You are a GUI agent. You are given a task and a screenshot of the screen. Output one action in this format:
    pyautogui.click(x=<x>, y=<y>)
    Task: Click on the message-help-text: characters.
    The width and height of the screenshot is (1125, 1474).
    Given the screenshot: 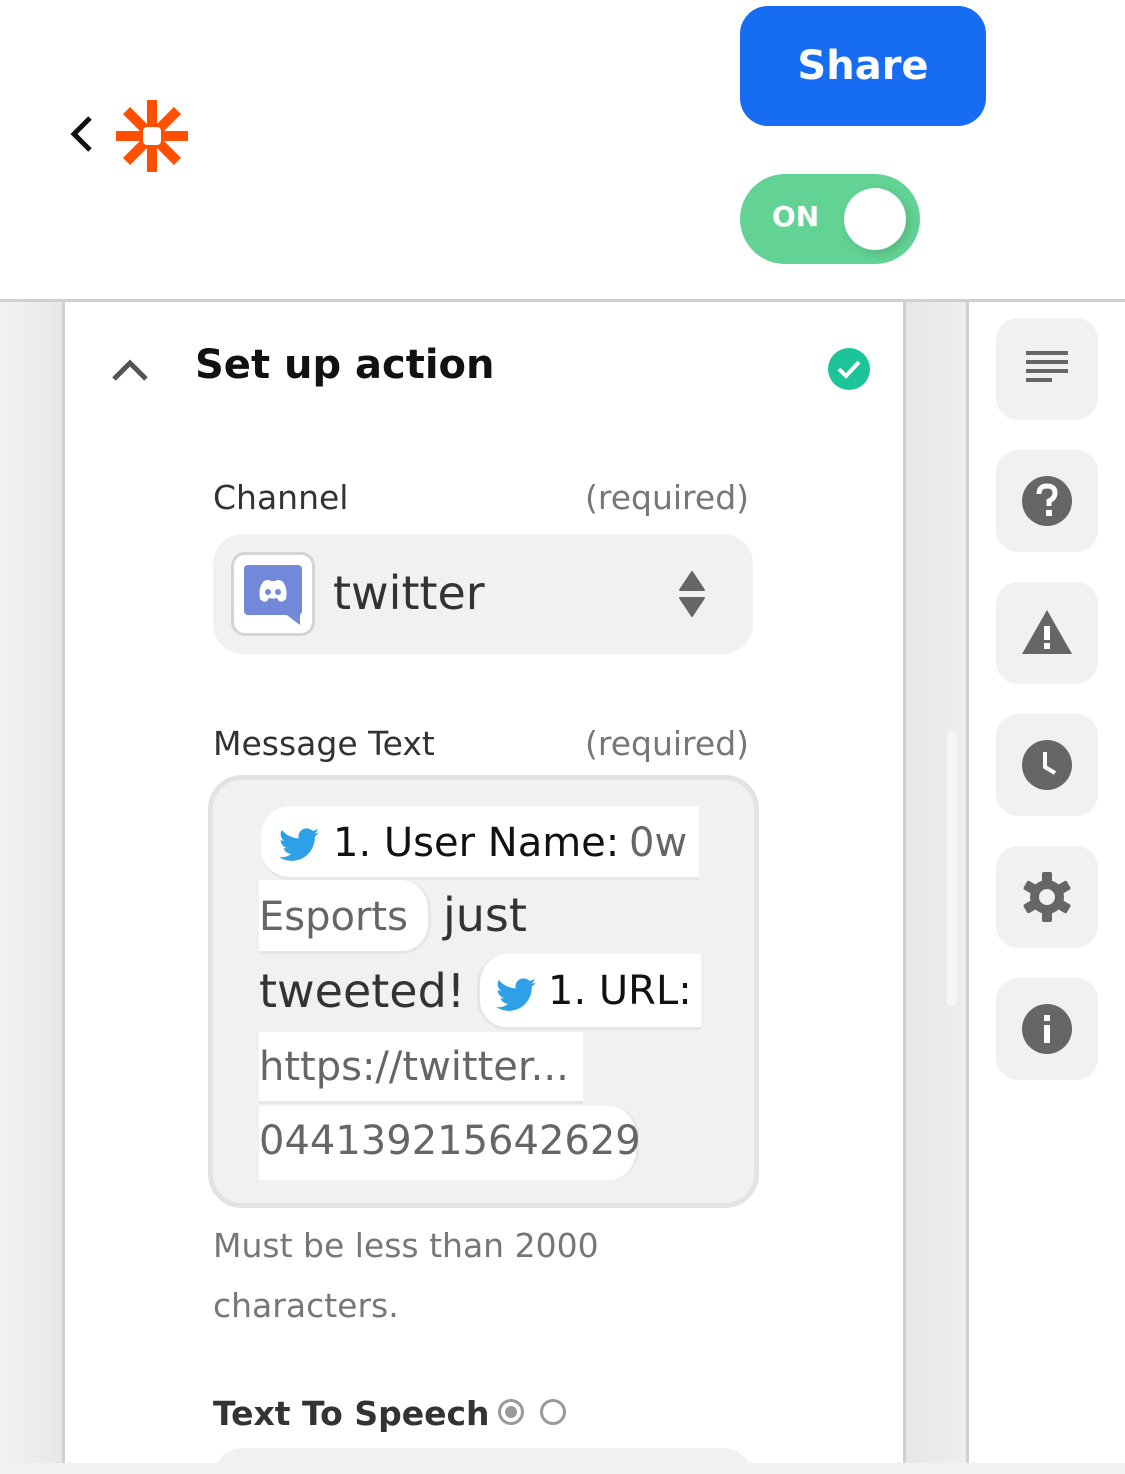 What is the action you would take?
    pyautogui.click(x=306, y=1305)
    